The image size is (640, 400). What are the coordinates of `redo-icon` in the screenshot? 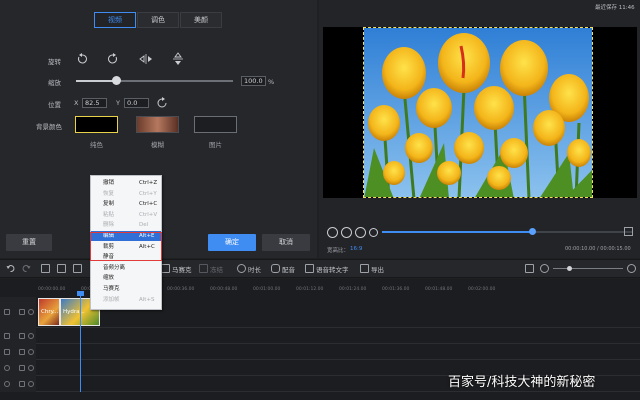 It's located at (26, 268).